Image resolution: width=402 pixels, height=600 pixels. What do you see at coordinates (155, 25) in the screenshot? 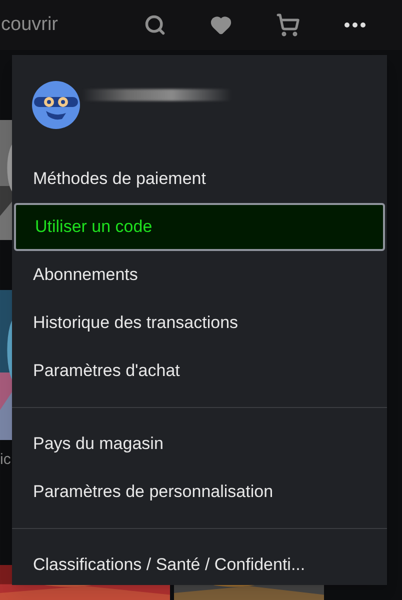
I see `search-icon` at bounding box center [155, 25].